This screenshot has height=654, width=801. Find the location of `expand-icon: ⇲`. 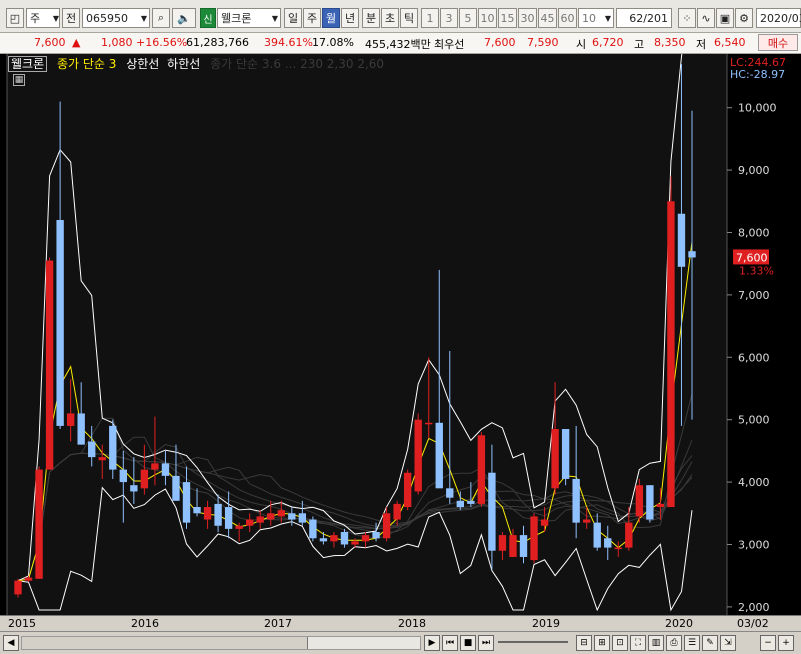

expand-icon: ⇲ is located at coordinates (728, 643).